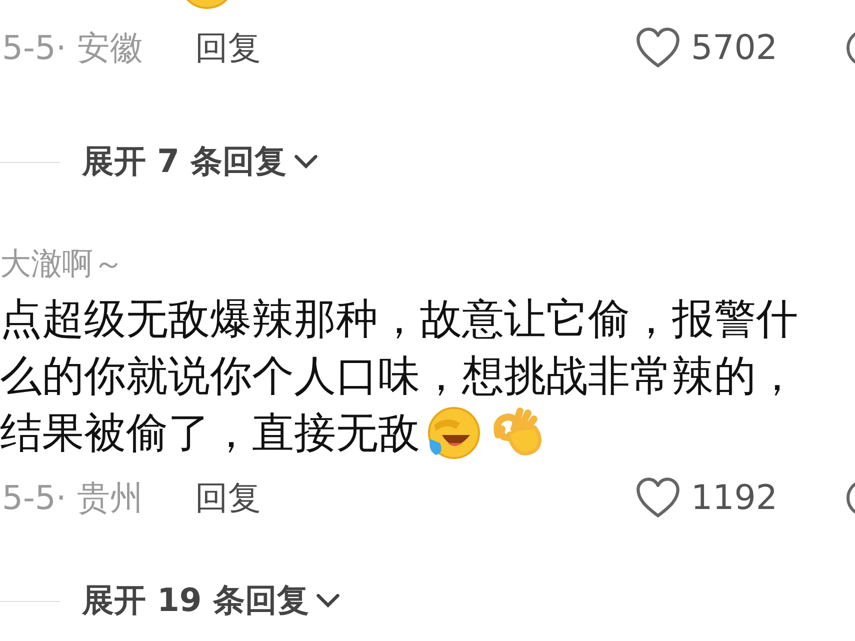  I want to click on comment-text: 点超级无敌爆辣那种，故意让它偷，报警什, so click(399, 318).